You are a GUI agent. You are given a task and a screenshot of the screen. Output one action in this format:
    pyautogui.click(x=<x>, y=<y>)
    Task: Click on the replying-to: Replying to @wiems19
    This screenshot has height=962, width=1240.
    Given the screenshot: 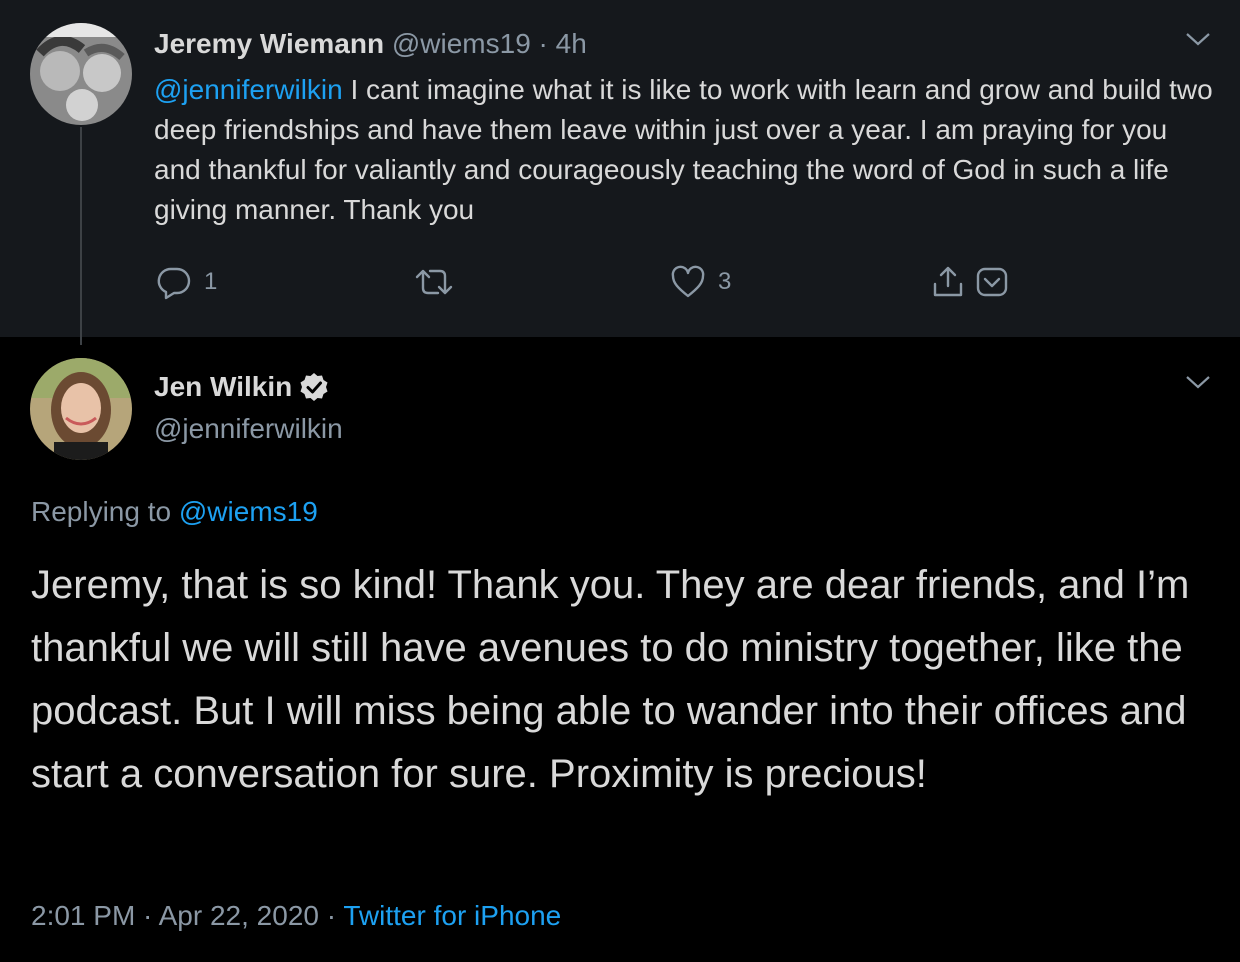 What is the action you would take?
    pyautogui.click(x=174, y=512)
    